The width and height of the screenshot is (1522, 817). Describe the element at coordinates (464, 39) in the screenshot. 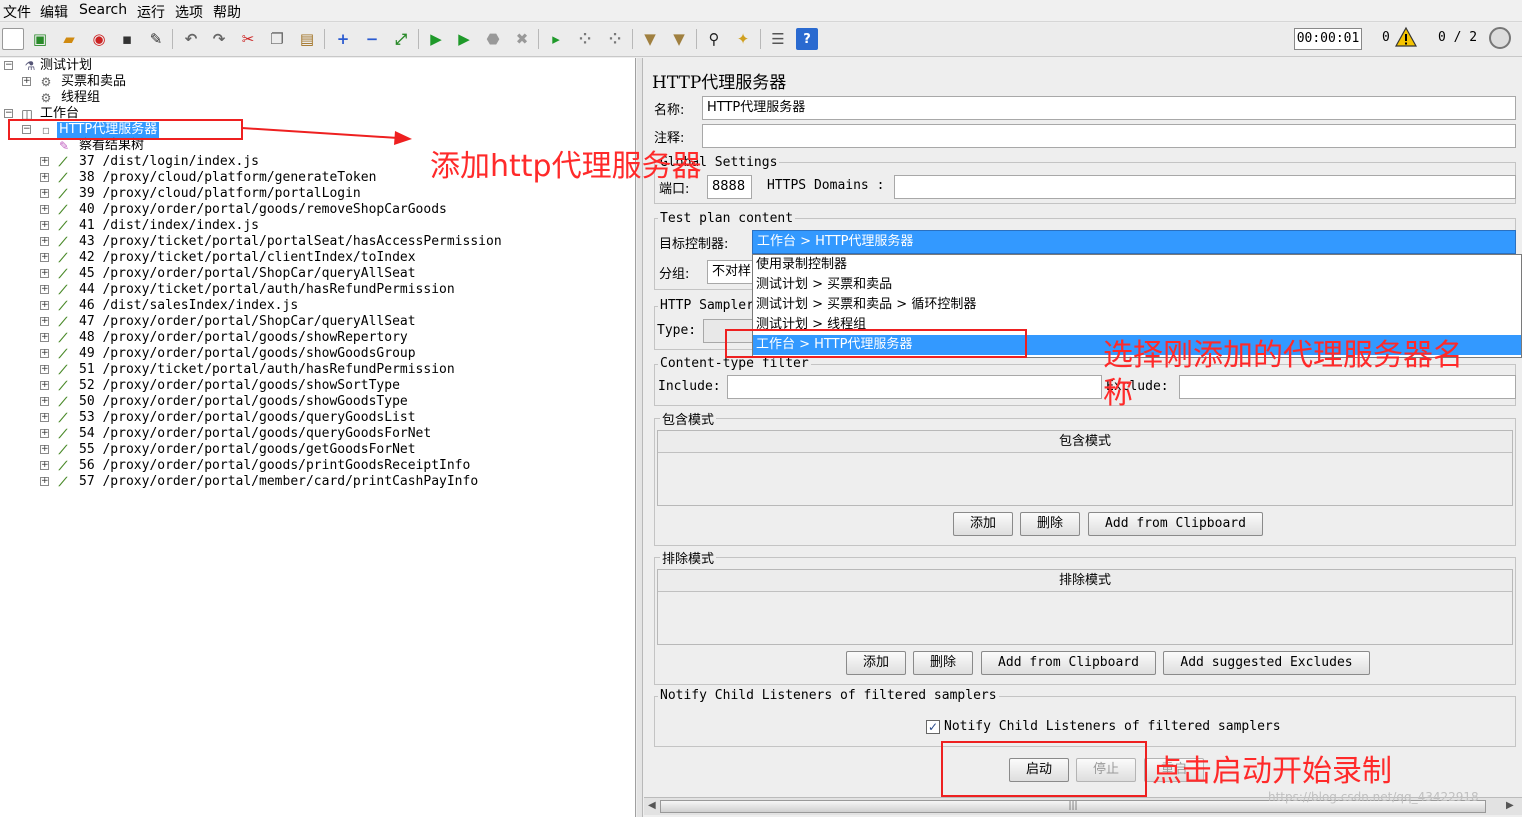

I see `start-no-pause-icon: ▶` at that location.